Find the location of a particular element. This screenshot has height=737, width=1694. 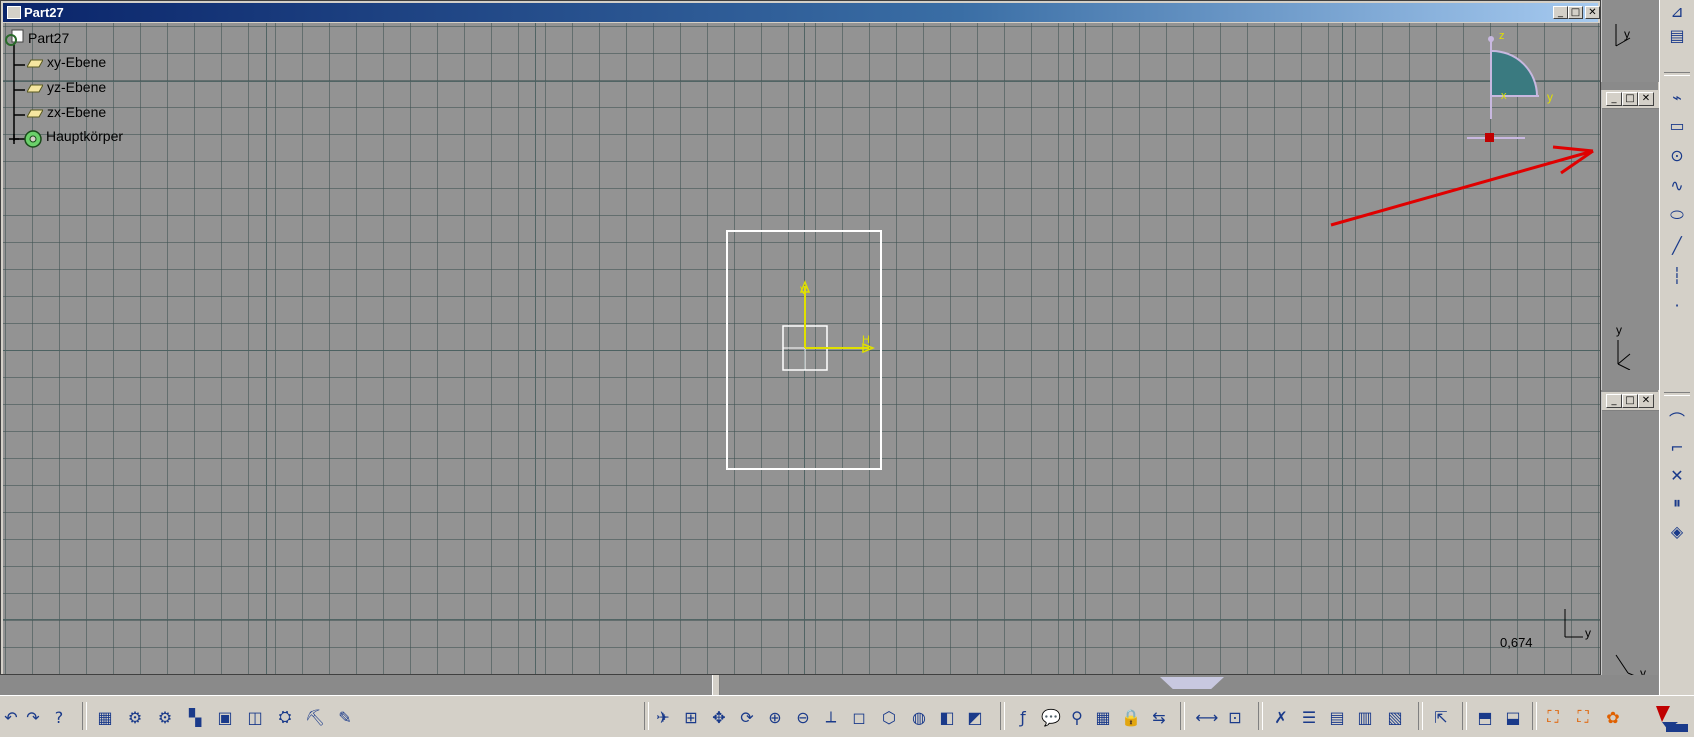

mirror-icon: ⏸ is located at coordinates (1677, 503).